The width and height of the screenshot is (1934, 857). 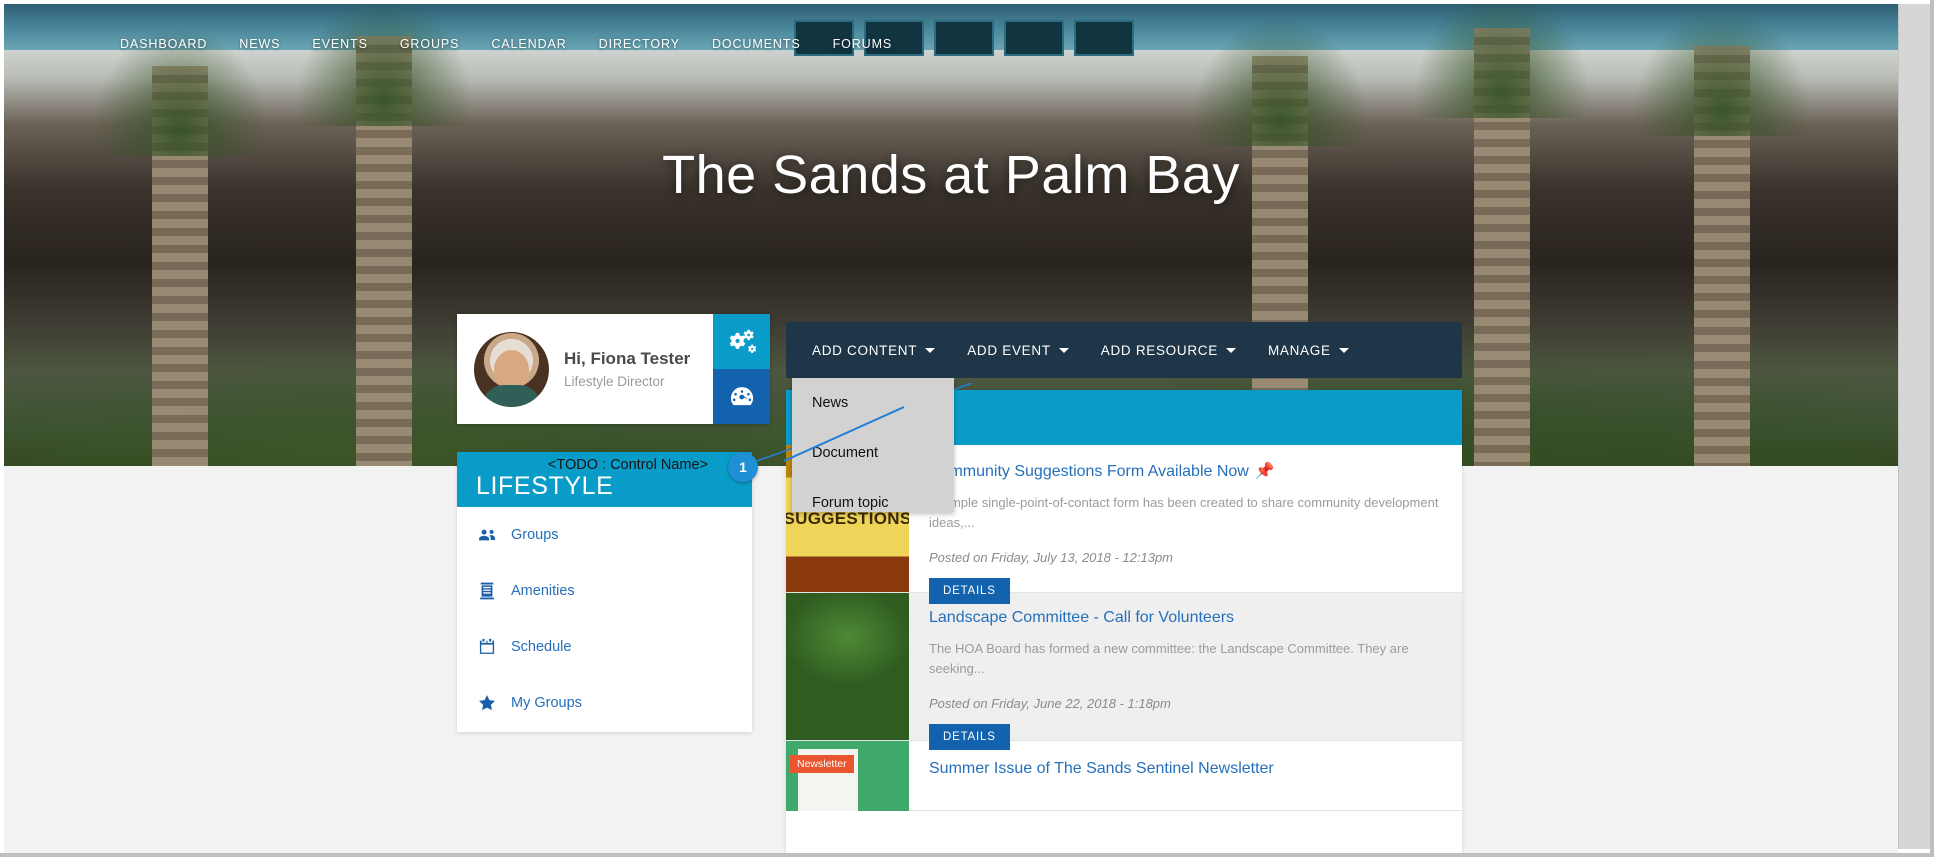 What do you see at coordinates (865, 350) in the screenshot?
I see `add-content-label: ADD CONTENT` at bounding box center [865, 350].